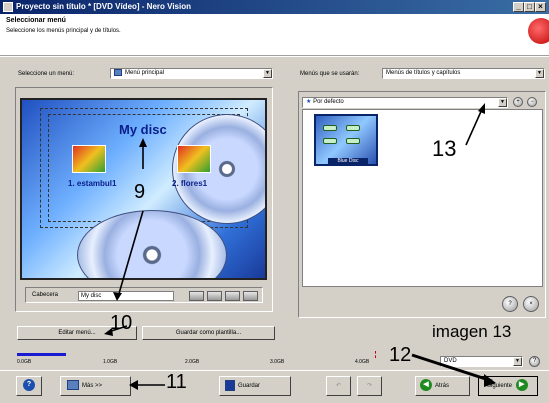  I want to click on maximize-button: □, so click(529, 7).